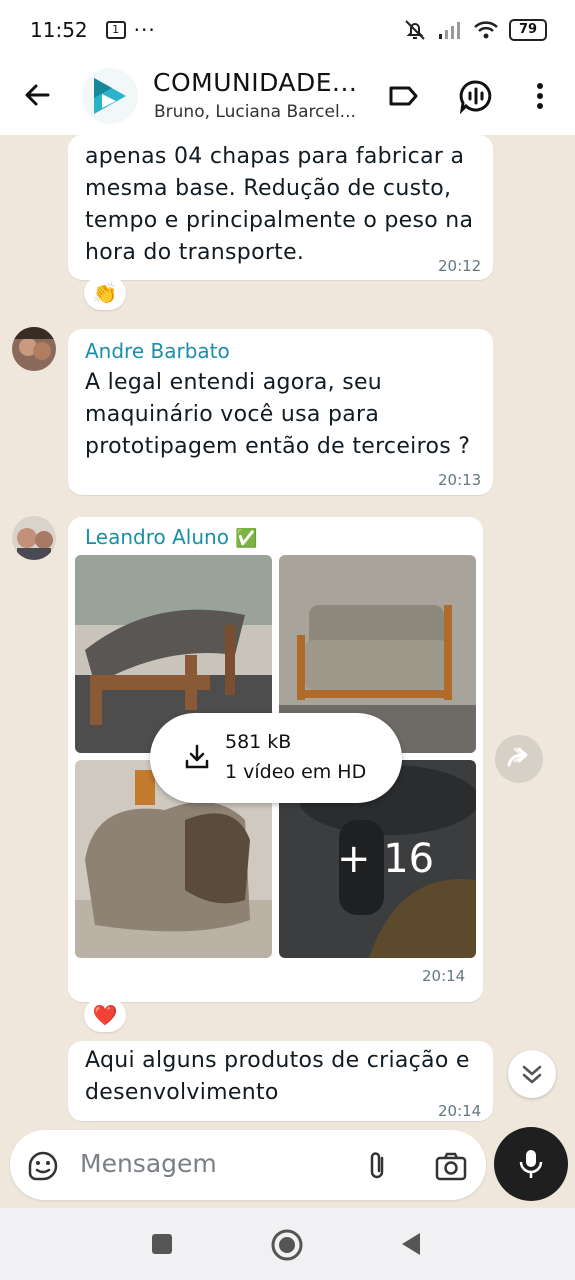 The width and height of the screenshot is (575, 1280). I want to click on scroll-down-icon, so click(532, 1074).